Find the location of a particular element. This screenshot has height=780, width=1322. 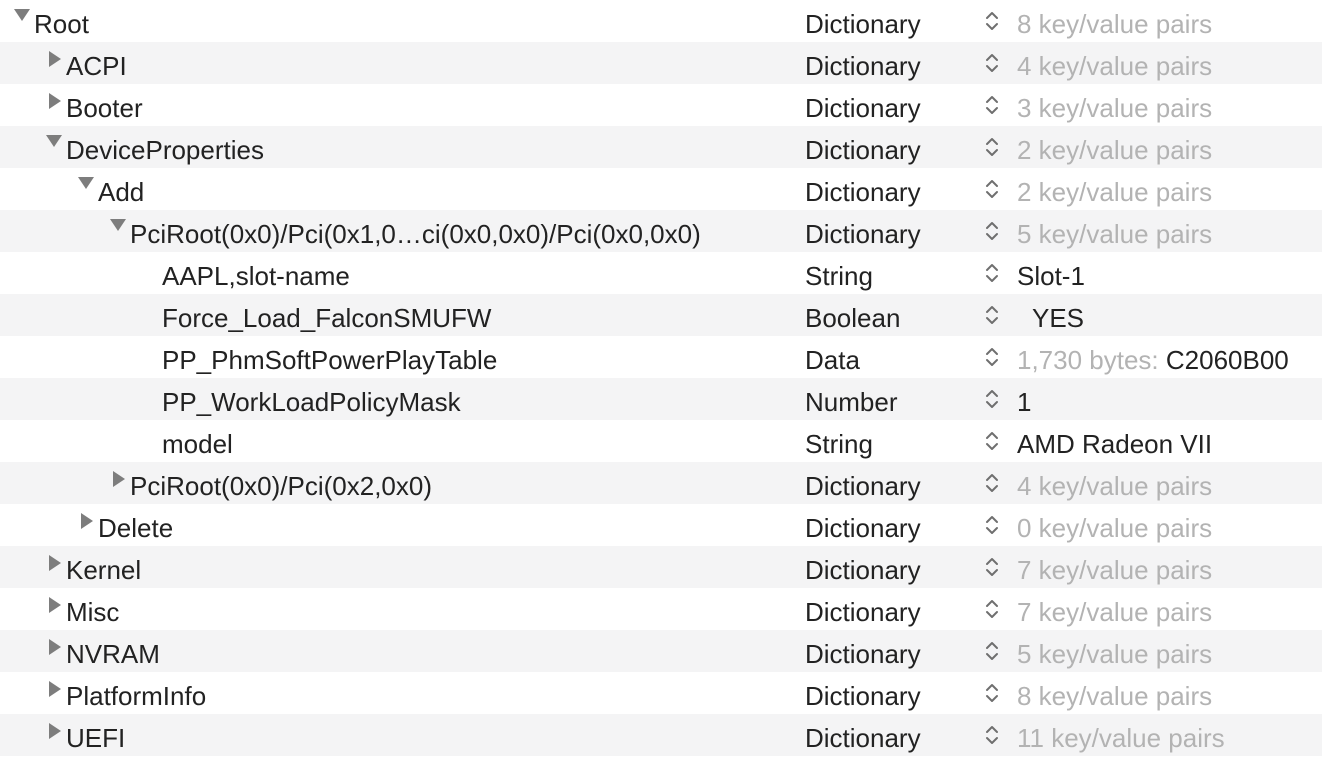

type-cell: Number is located at coordinates (851, 402).